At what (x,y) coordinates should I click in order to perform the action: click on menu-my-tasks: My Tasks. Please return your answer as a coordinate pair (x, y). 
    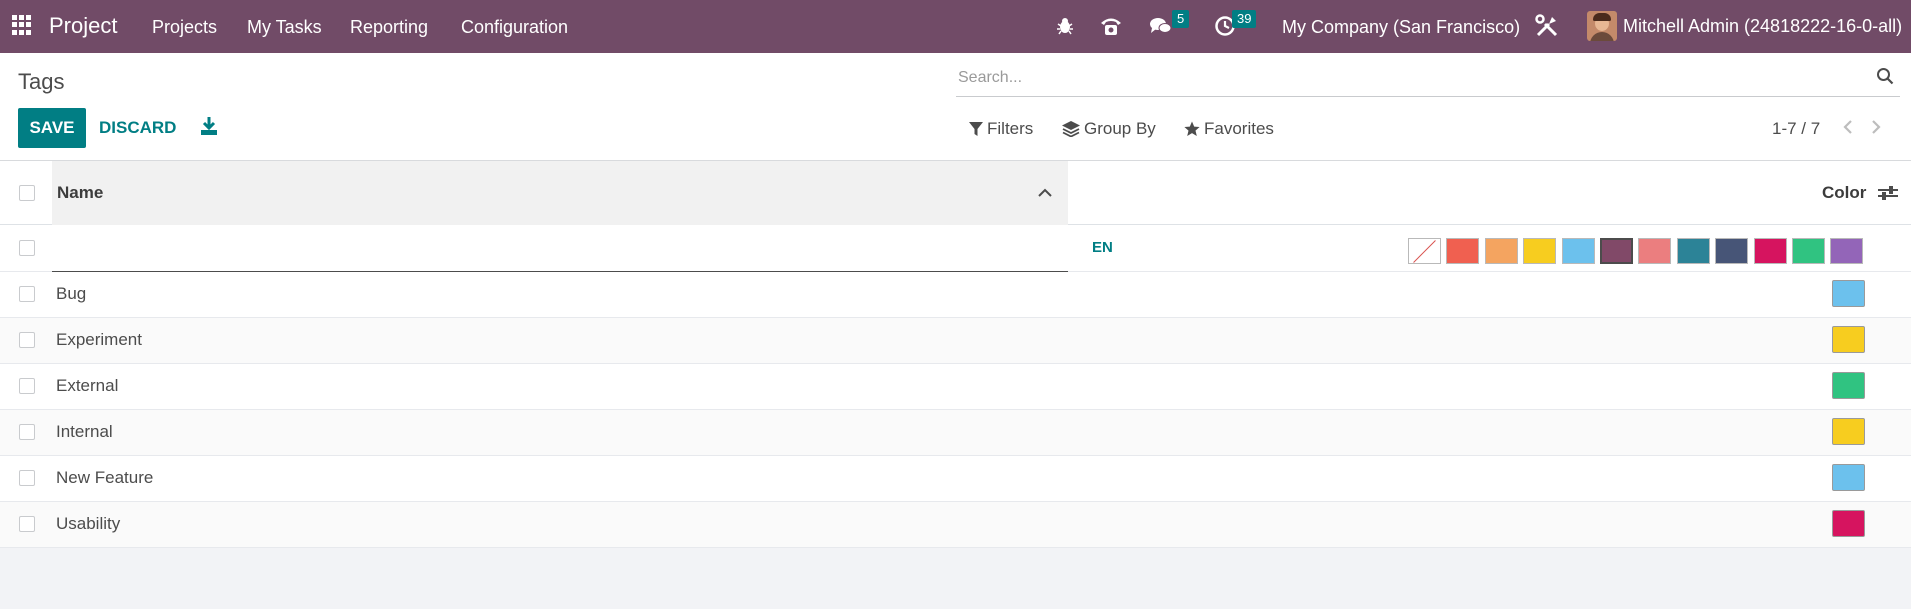
    Looking at the image, I should click on (284, 27).